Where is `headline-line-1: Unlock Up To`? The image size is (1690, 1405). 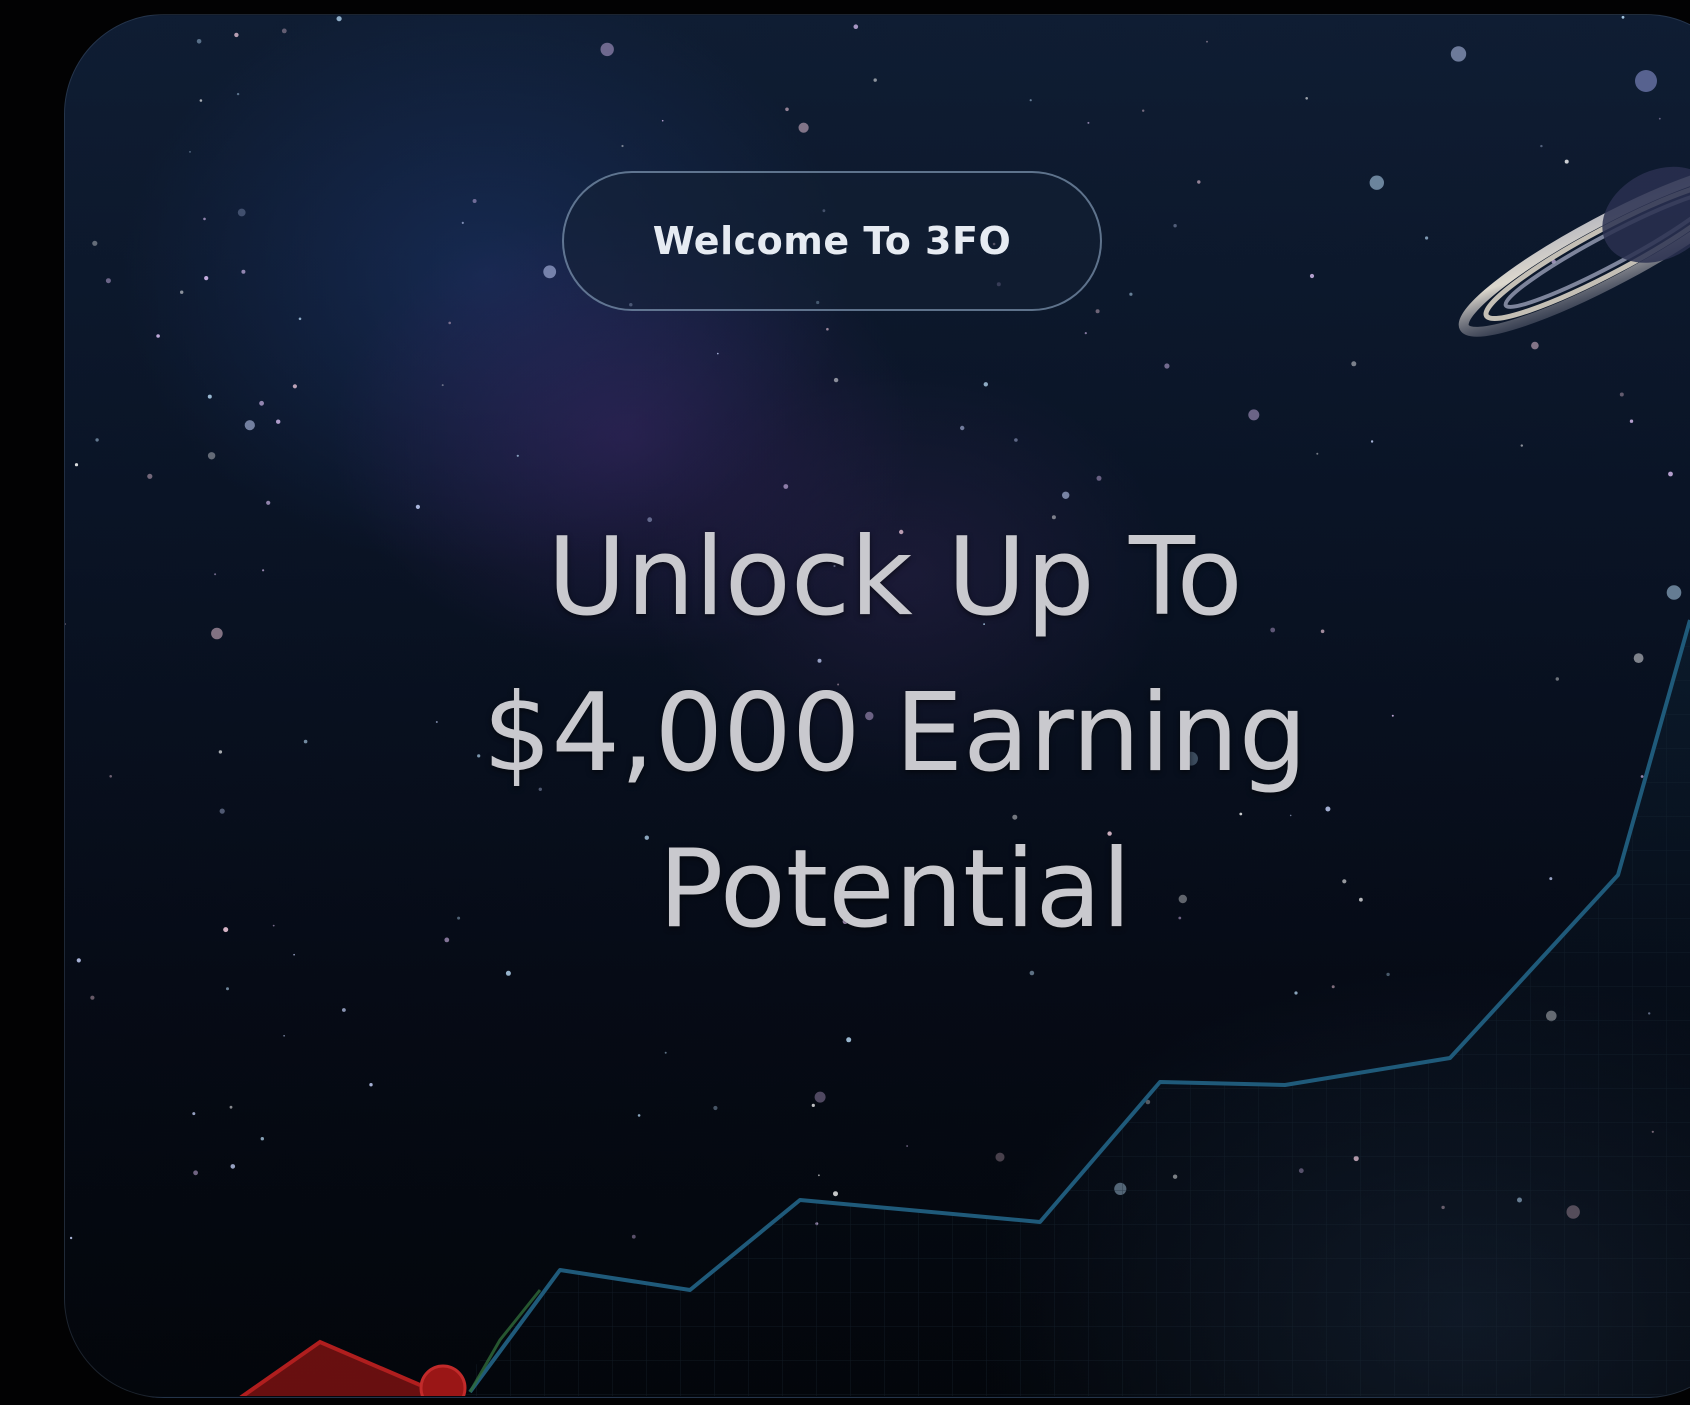 headline-line-1: Unlock Up To is located at coordinates (895, 577).